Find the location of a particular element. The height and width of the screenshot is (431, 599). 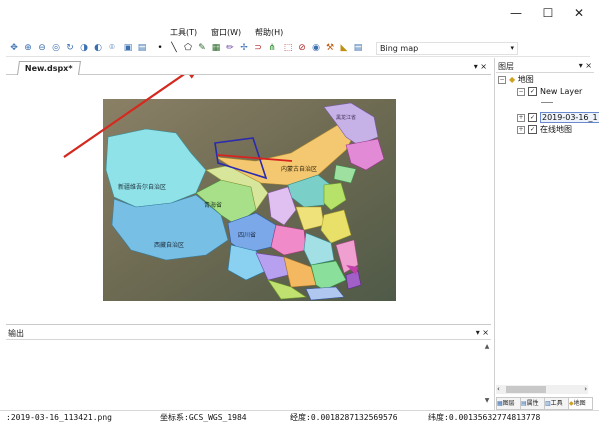

refresh-icon: ↻ is located at coordinates (70, 48).